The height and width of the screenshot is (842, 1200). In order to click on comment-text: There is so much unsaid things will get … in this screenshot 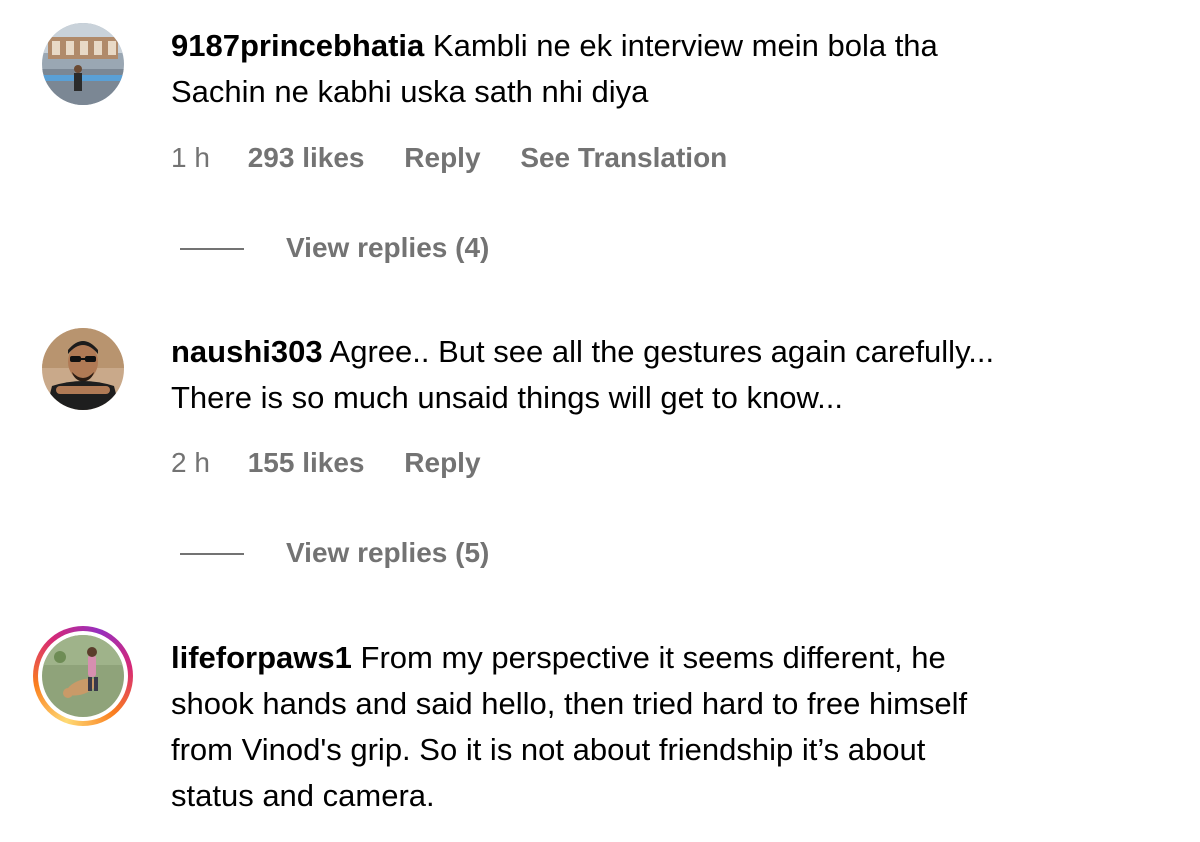, I will do `click(507, 397)`.